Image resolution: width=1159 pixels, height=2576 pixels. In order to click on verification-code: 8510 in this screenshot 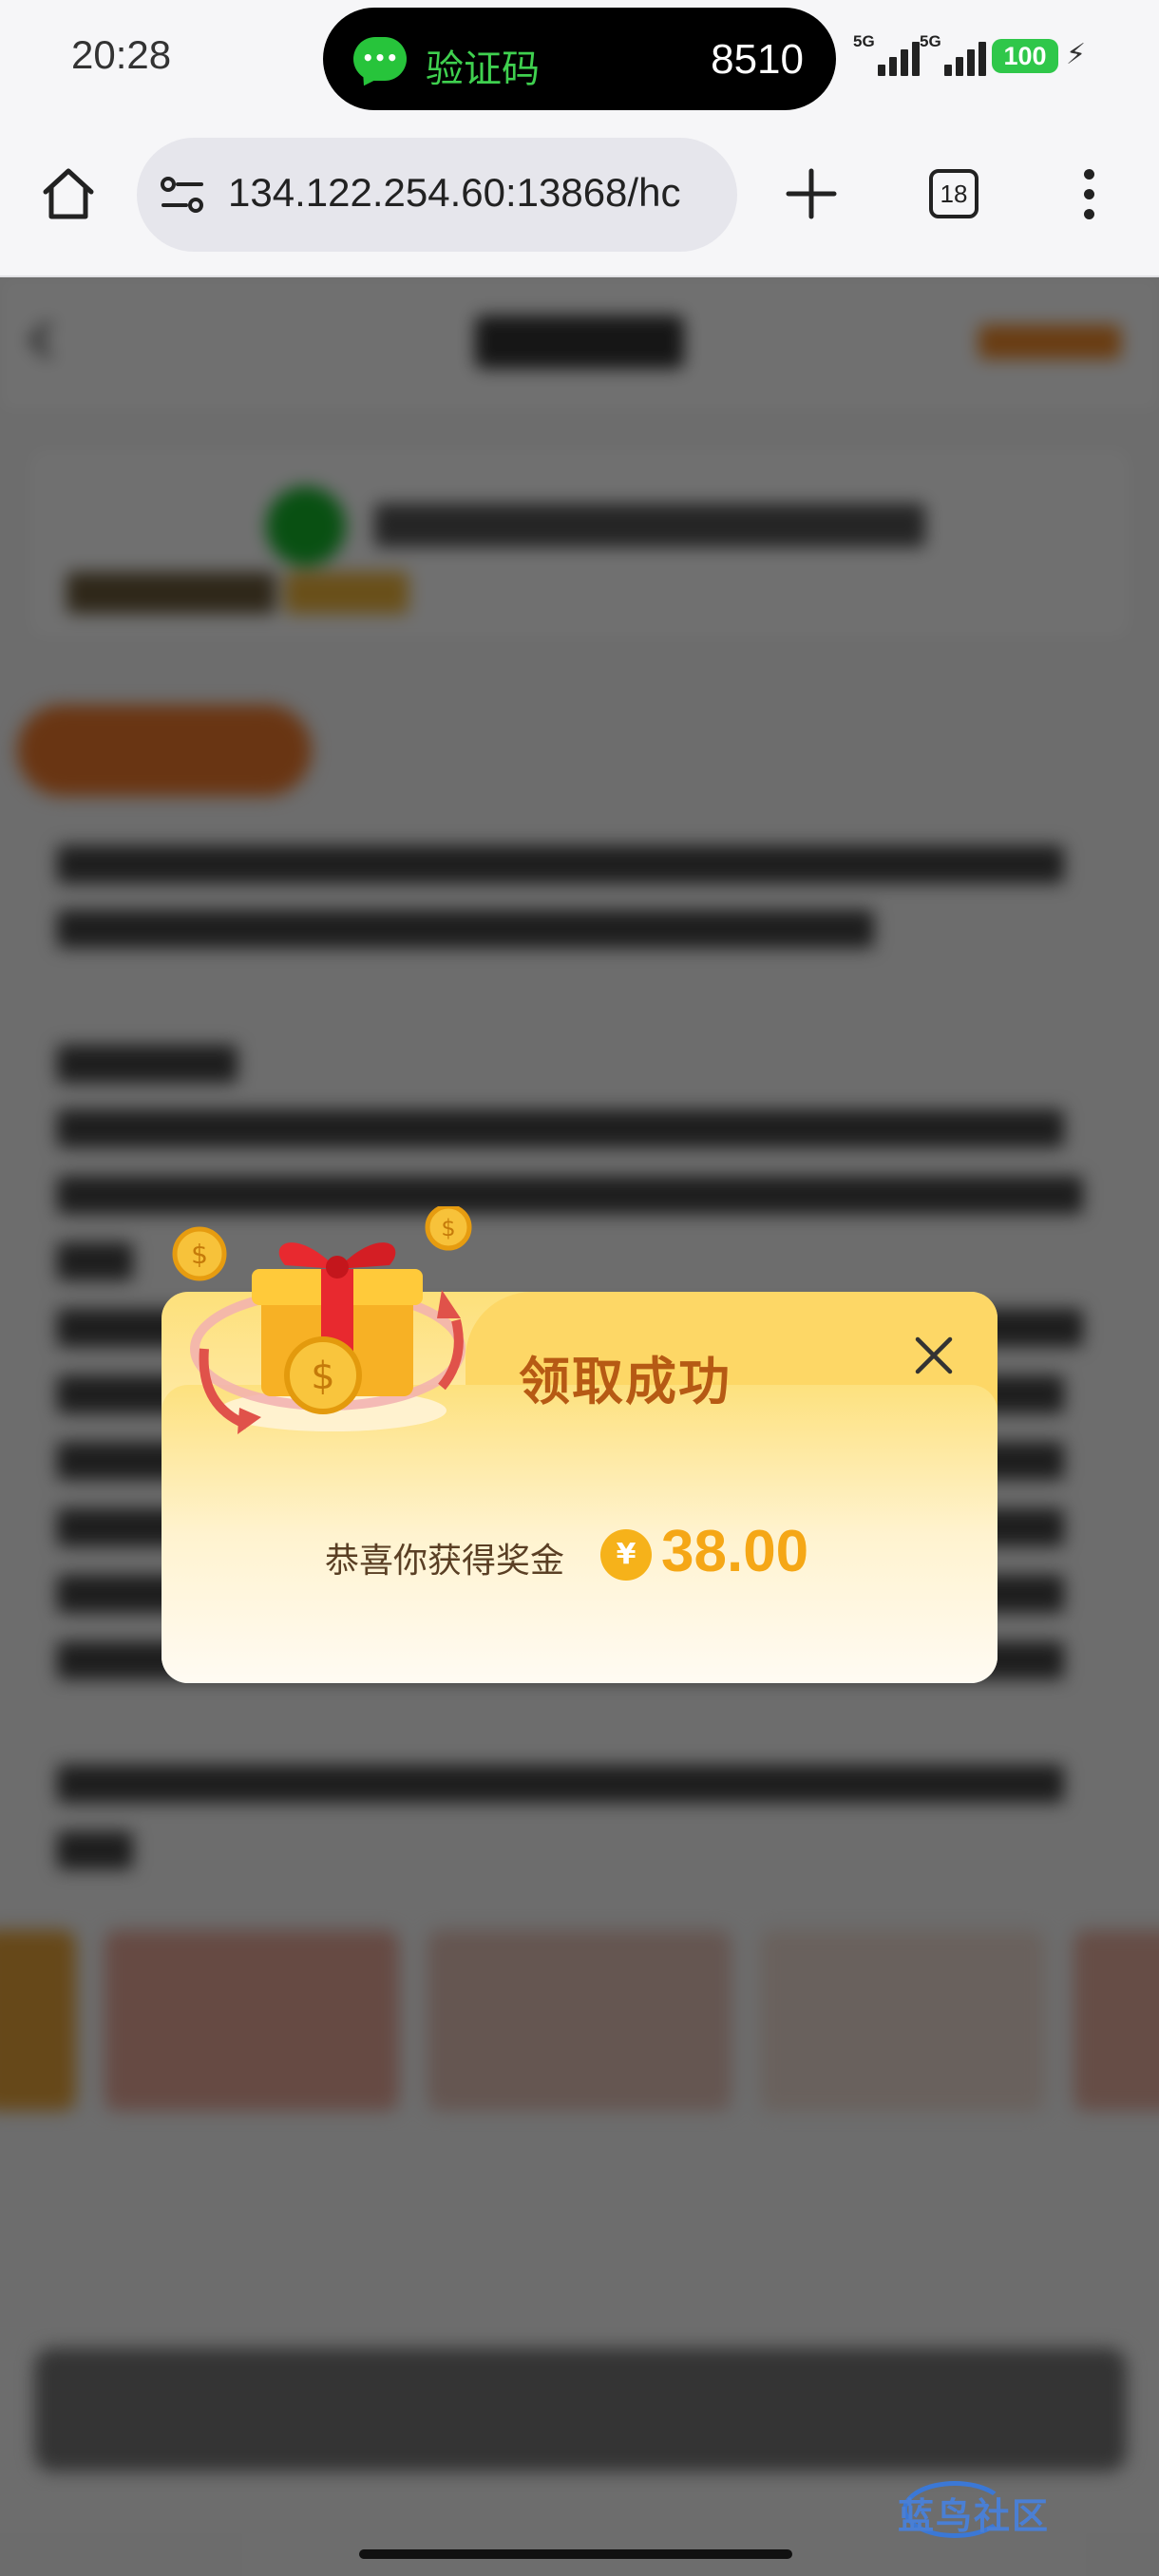, I will do `click(757, 59)`.